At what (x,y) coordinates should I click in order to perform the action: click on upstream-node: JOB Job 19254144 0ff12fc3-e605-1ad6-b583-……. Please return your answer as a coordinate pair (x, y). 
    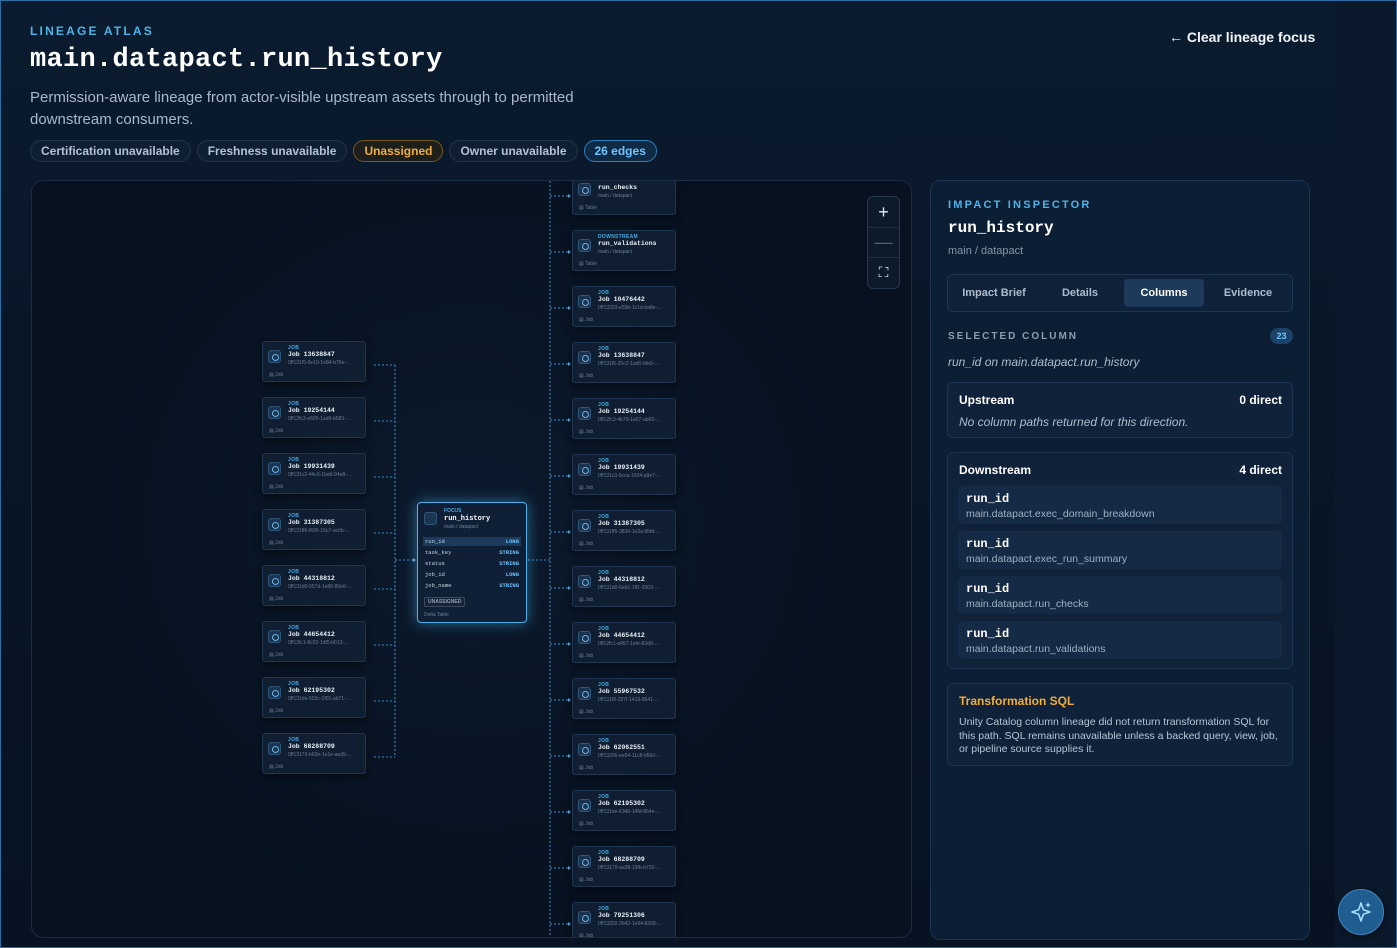
    Looking at the image, I should click on (314, 417).